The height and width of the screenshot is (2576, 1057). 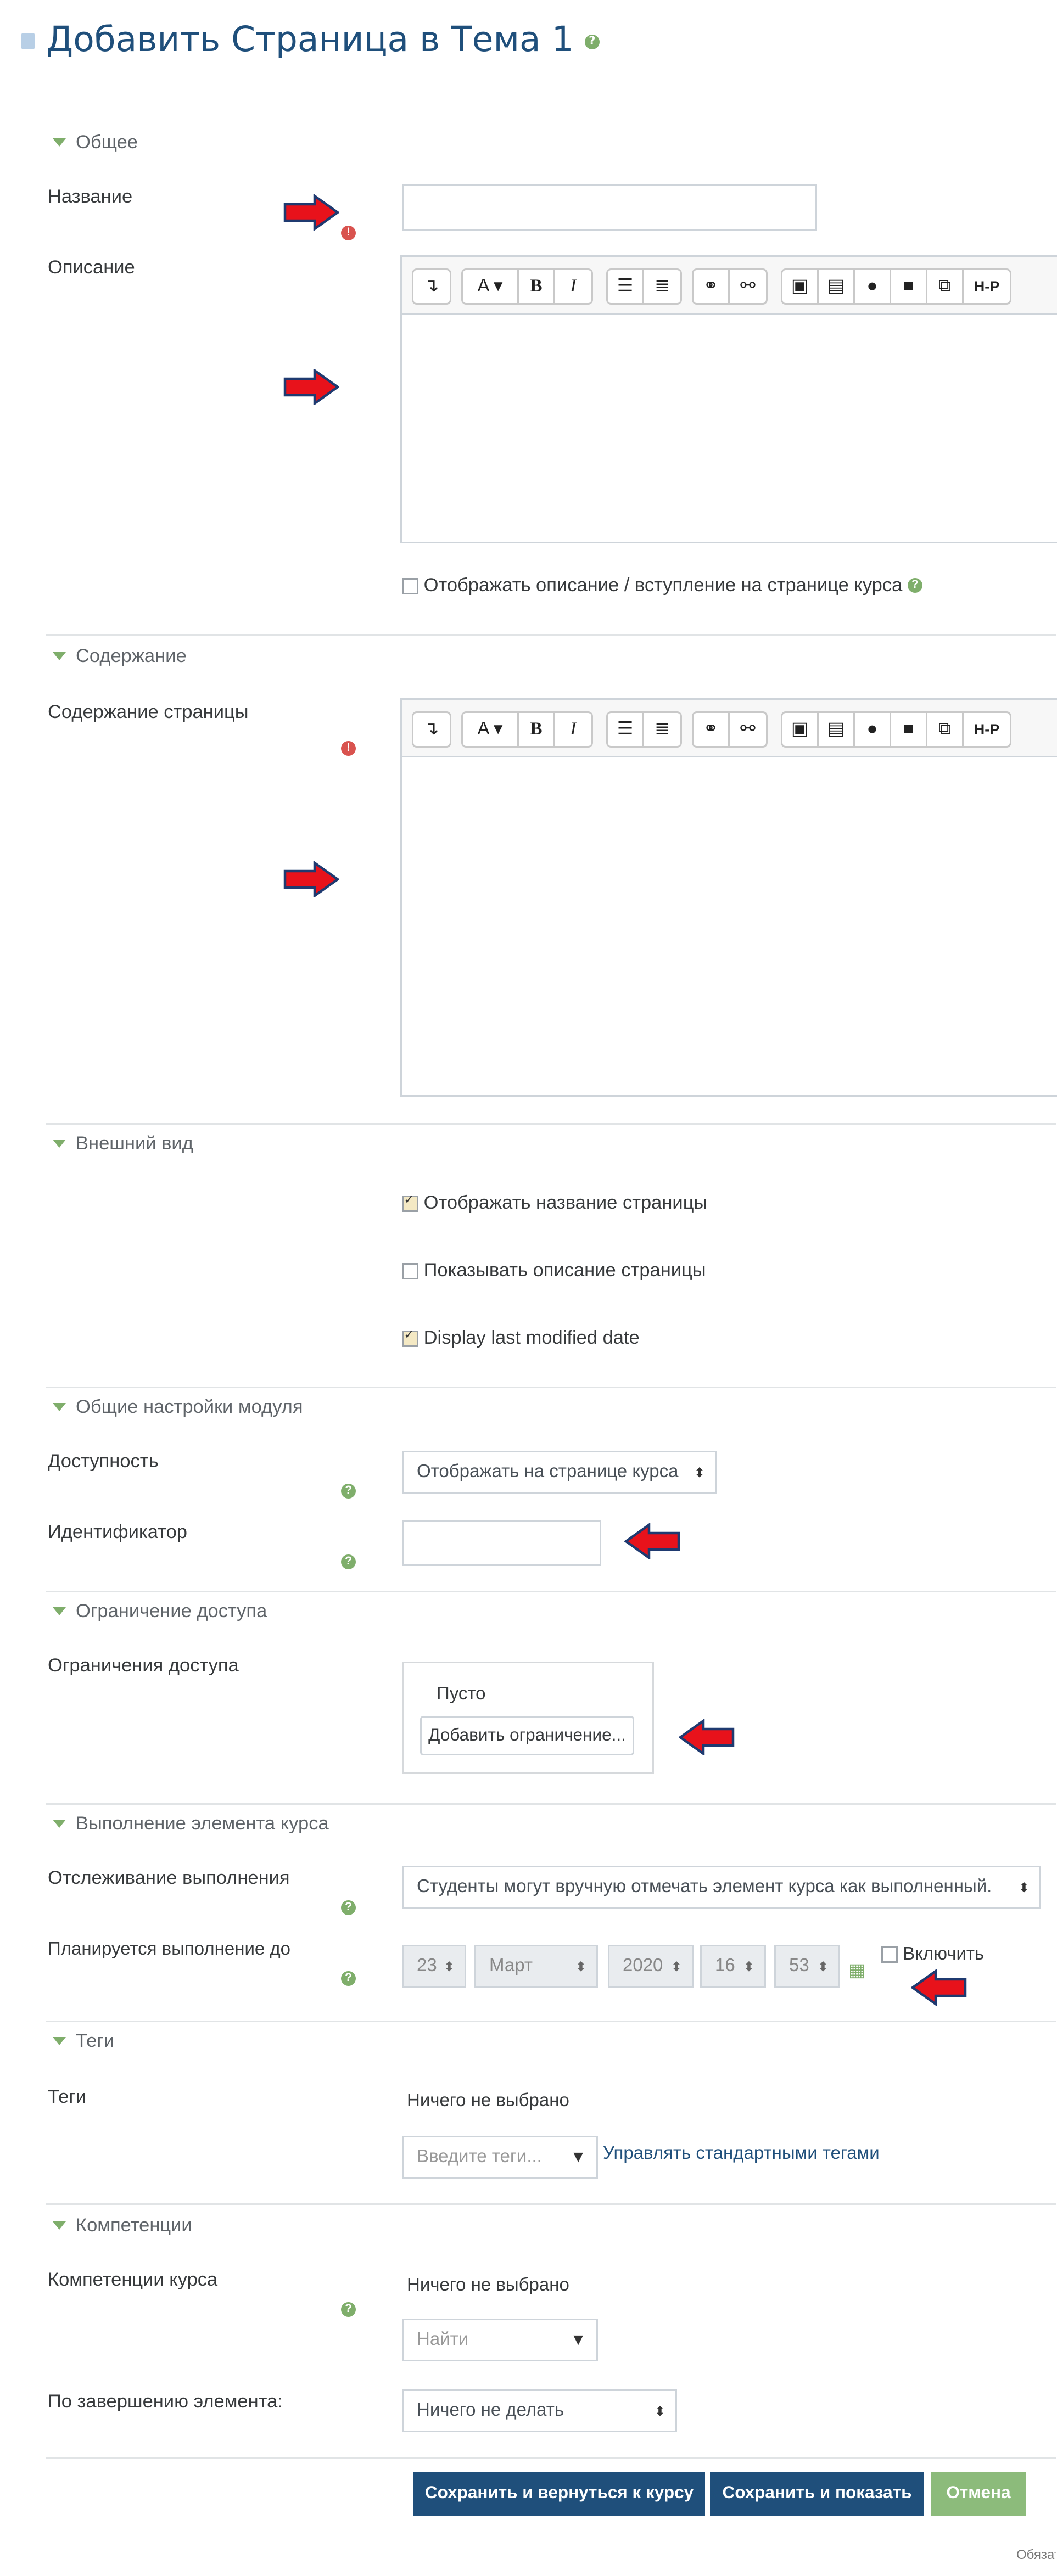 What do you see at coordinates (133, 2281) in the screenshot?
I see `course-competencies-label: Компетенции курса` at bounding box center [133, 2281].